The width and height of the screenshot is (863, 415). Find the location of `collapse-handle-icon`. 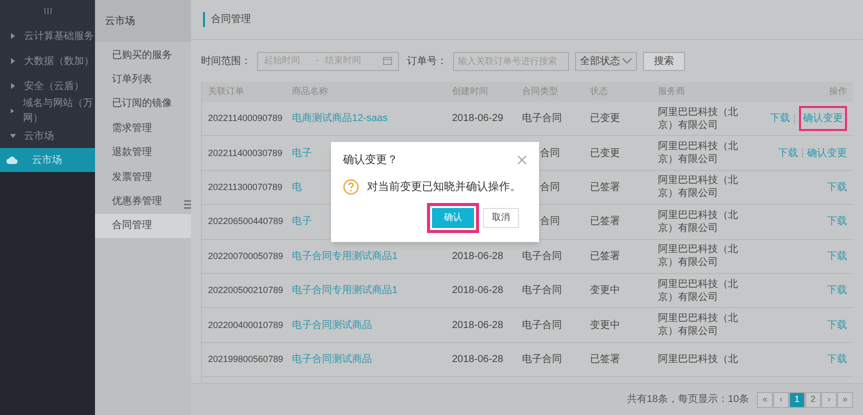

collapse-handle-icon is located at coordinates (187, 204).